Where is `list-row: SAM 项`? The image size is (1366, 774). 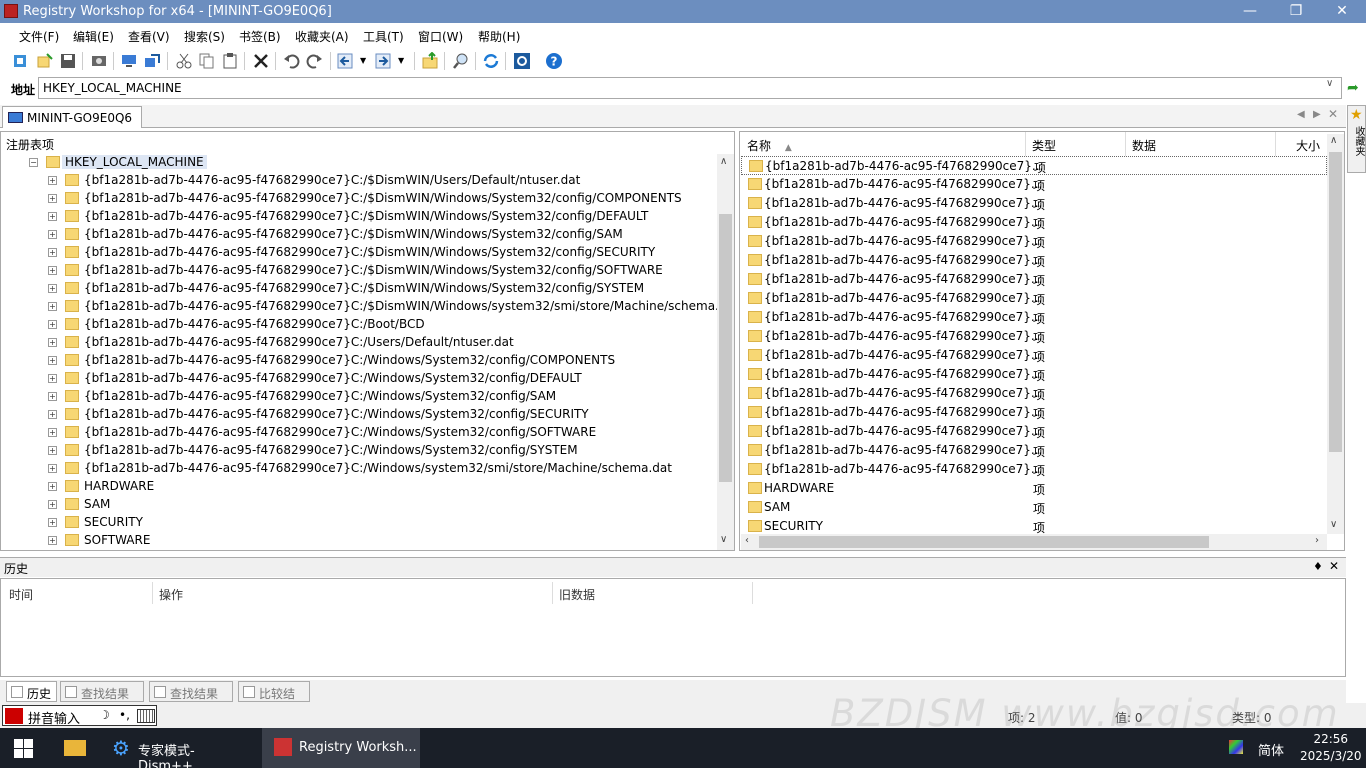 list-row: SAM 项 is located at coordinates (1034, 507).